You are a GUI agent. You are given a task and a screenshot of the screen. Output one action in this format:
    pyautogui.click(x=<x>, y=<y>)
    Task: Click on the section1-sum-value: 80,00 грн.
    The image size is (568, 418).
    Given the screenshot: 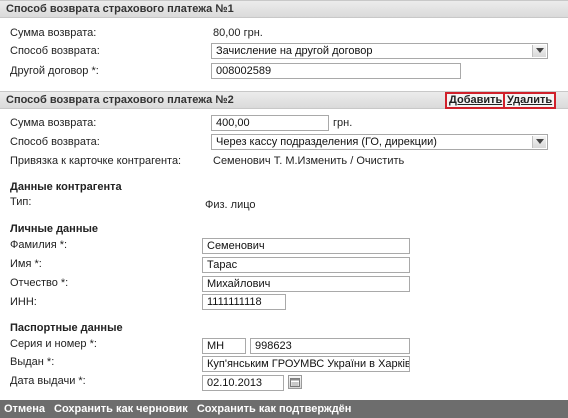 What is the action you would take?
    pyautogui.click(x=238, y=33)
    